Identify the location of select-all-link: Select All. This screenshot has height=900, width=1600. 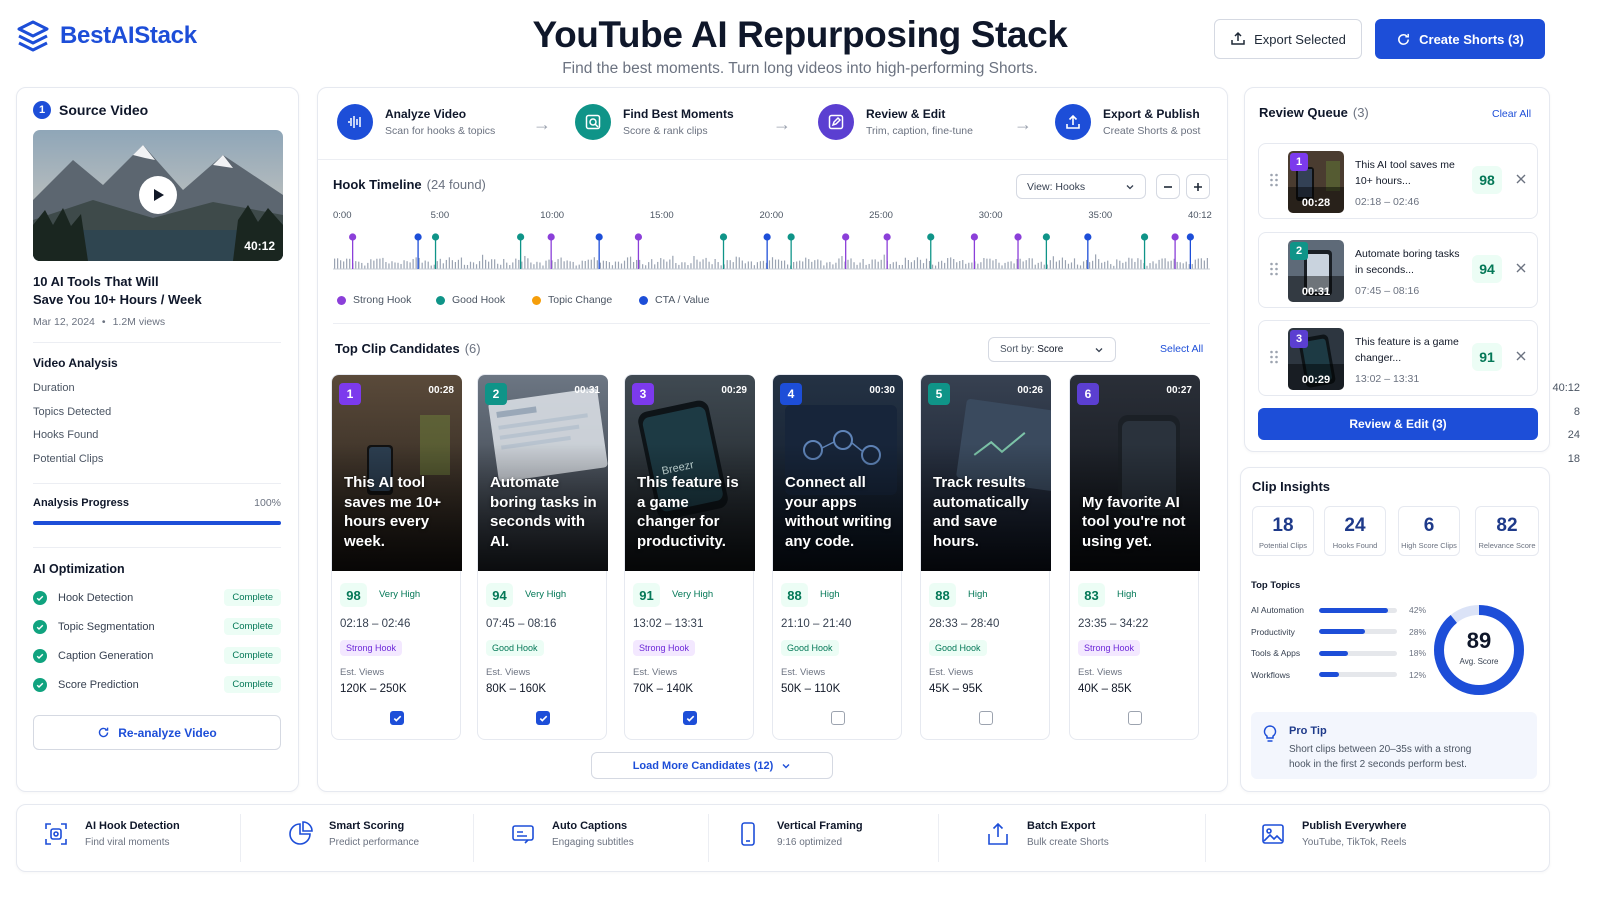
(1181, 349).